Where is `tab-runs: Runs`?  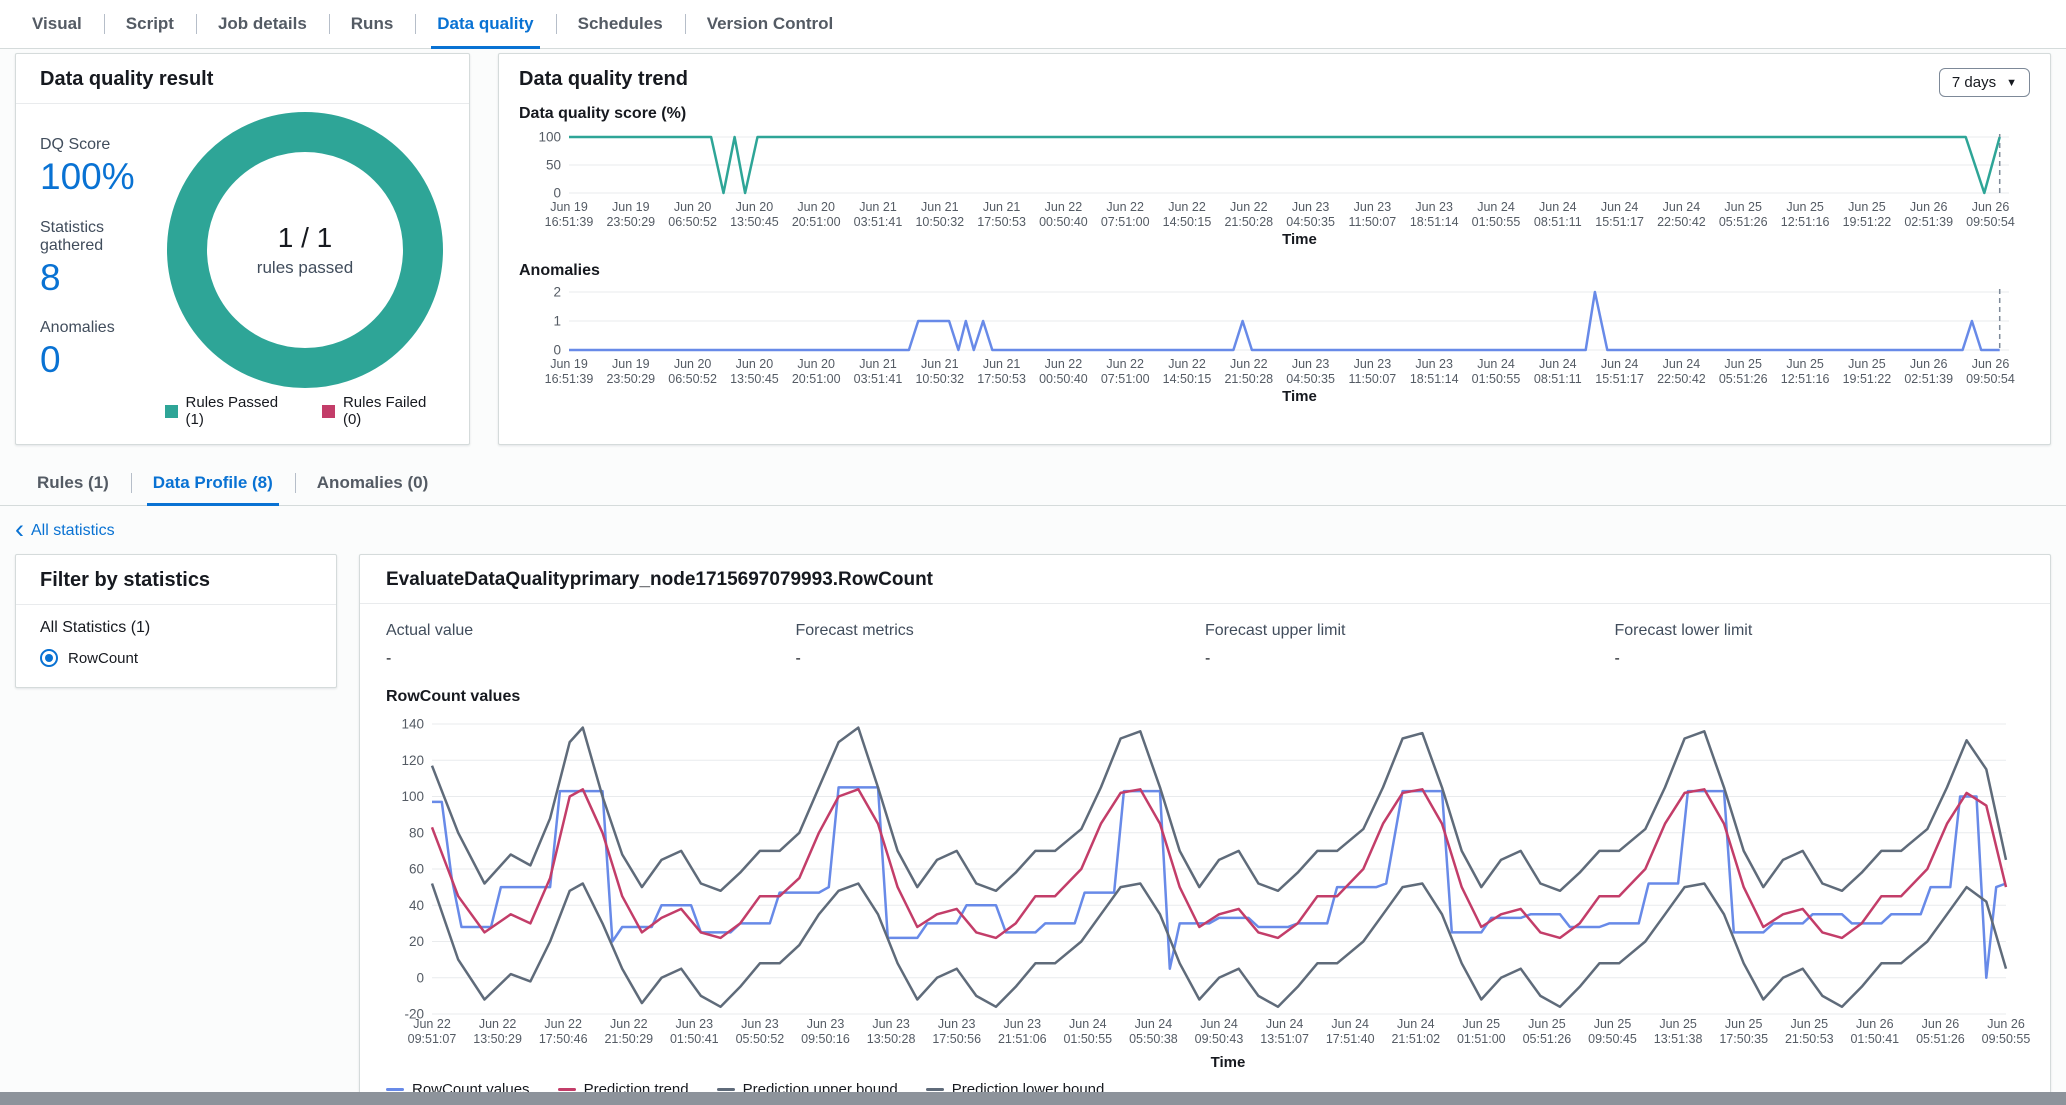
tab-runs: Runs is located at coordinates (372, 24).